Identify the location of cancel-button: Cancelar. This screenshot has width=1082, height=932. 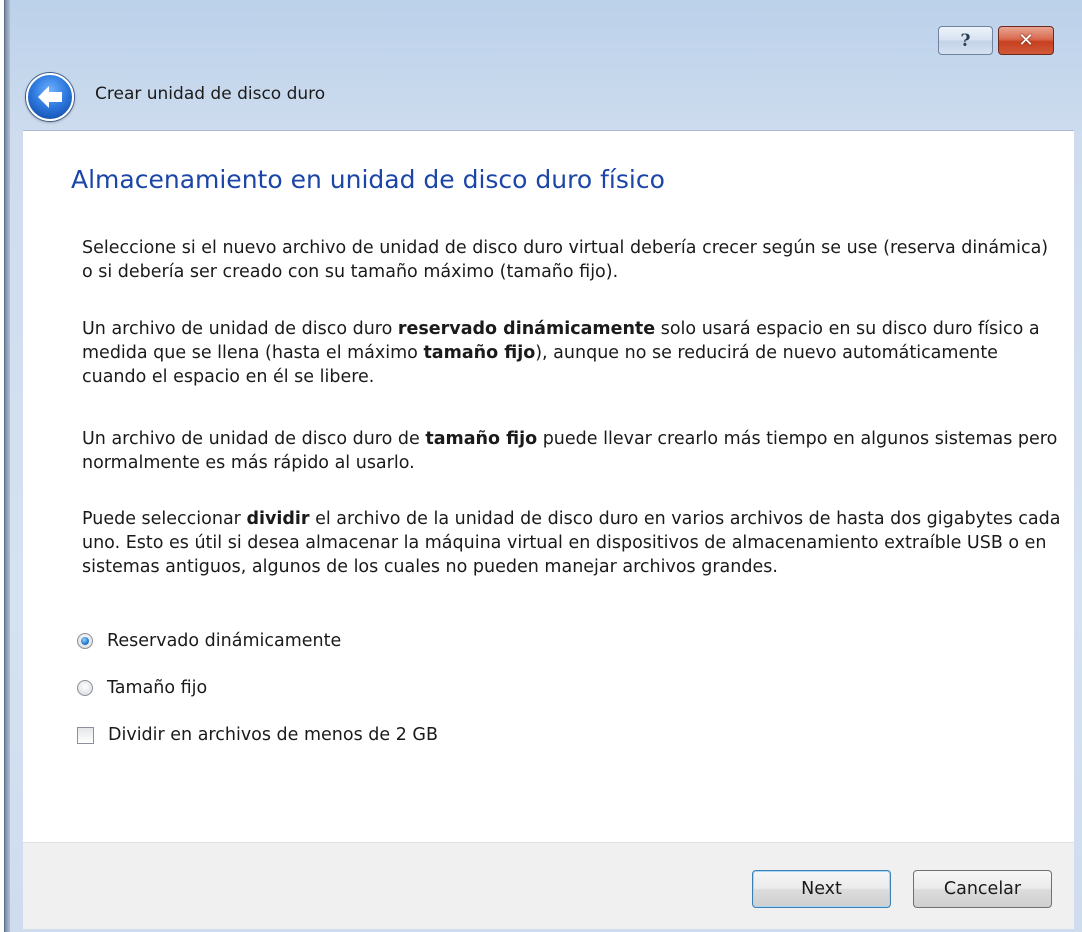
(982, 889).